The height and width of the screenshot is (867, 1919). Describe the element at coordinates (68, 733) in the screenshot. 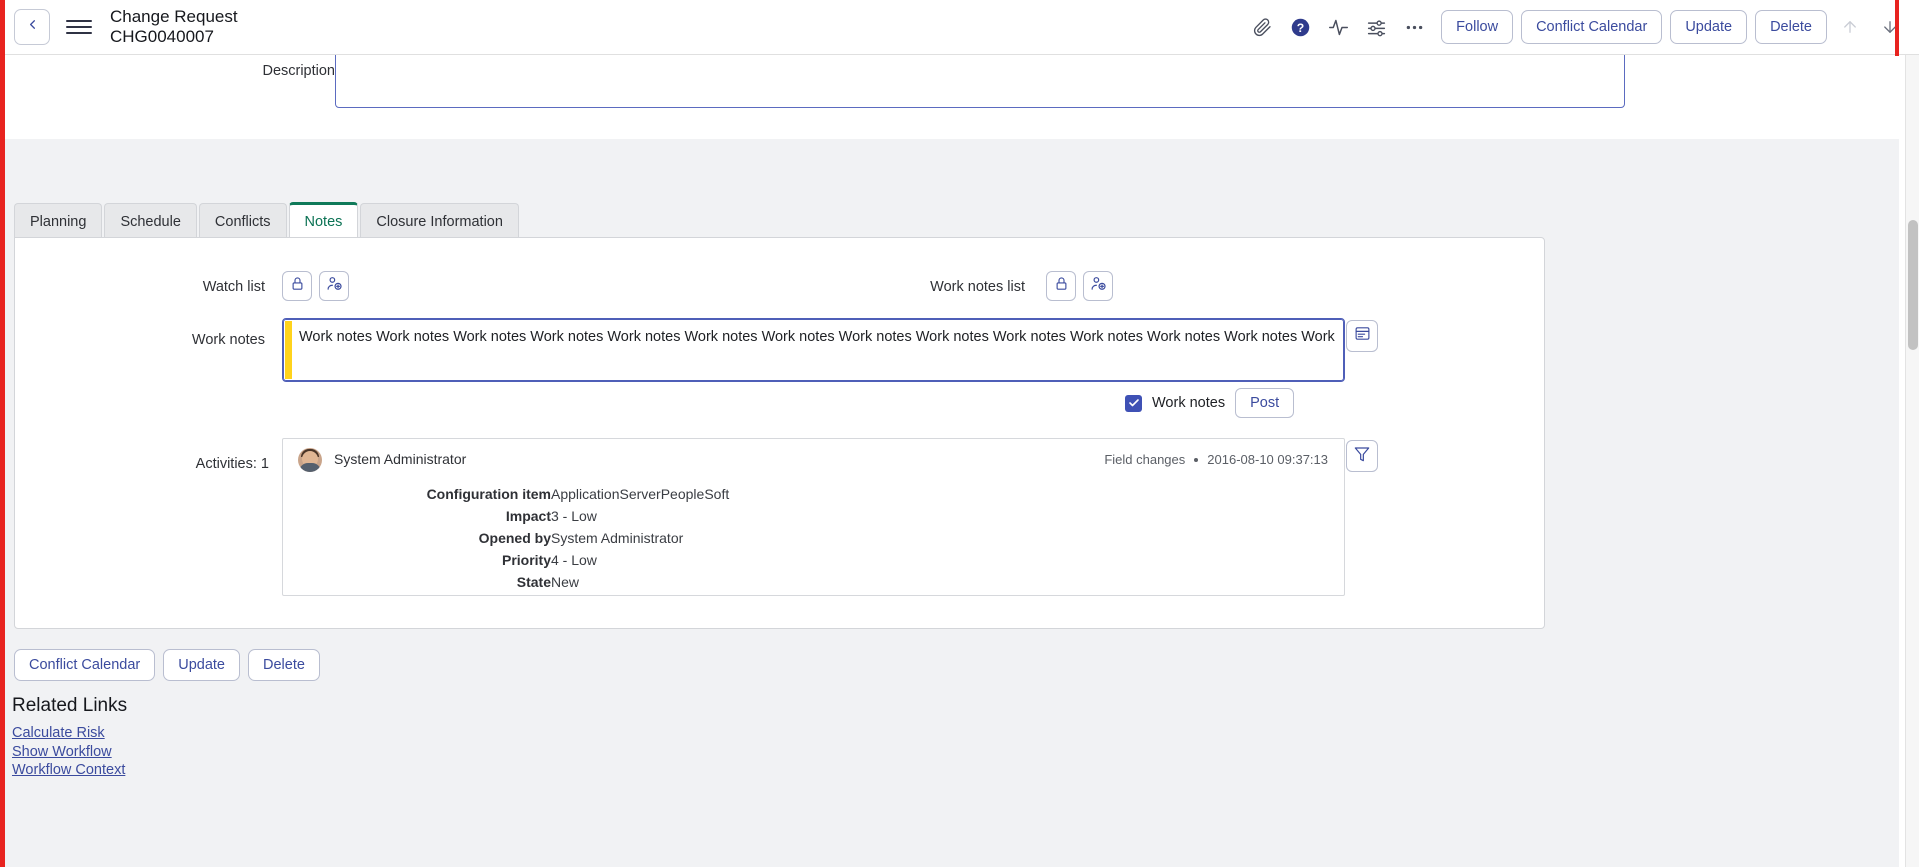

I see `related-link-calculate-risk: Calculate Risk` at that location.